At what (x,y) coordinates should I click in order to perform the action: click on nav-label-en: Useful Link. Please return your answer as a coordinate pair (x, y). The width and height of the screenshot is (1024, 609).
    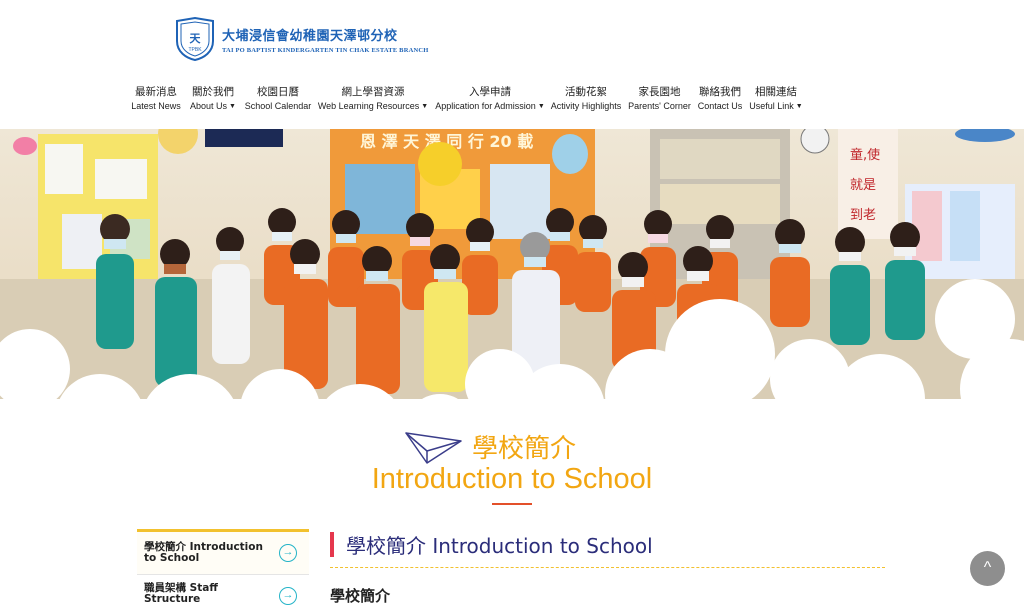
    Looking at the image, I should click on (771, 106).